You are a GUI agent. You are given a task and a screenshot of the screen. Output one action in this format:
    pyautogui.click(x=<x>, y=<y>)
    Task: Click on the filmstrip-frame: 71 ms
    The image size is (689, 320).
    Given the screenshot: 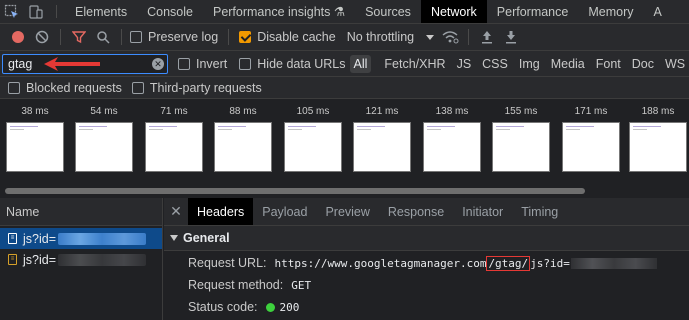 What is the action you would take?
    pyautogui.click(x=174, y=136)
    